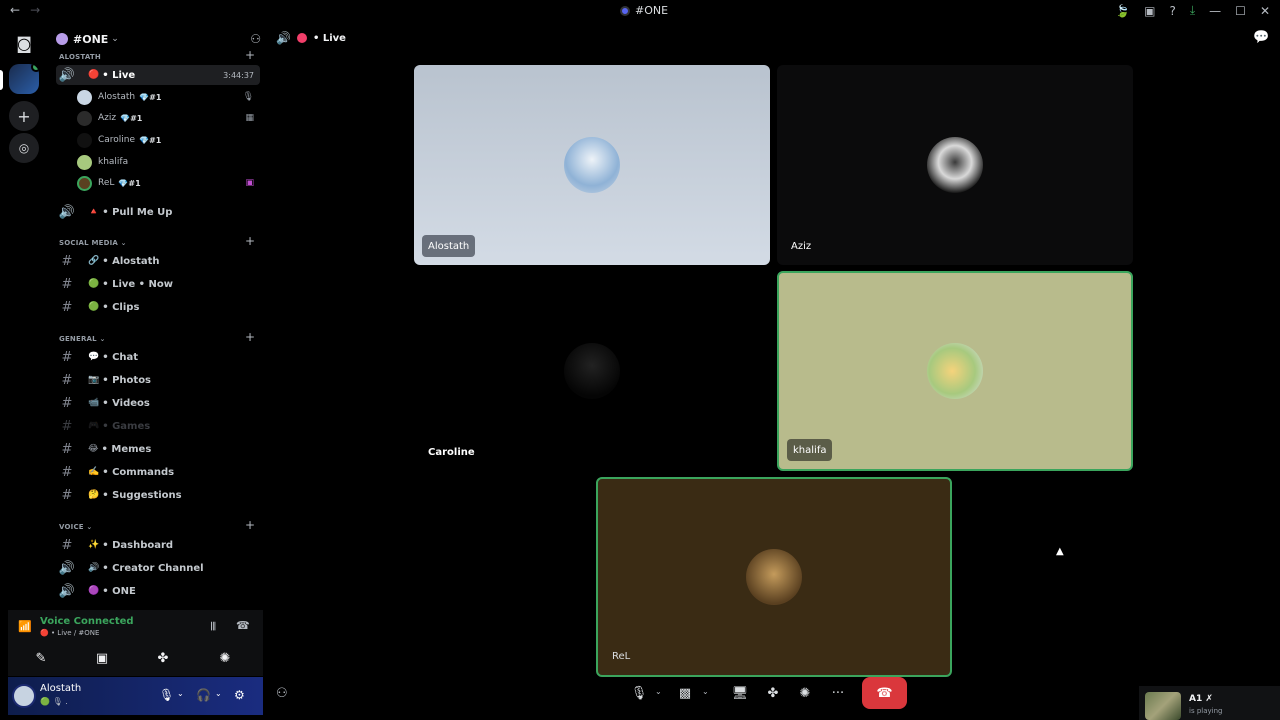 Image resolution: width=1280 pixels, height=720 pixels. I want to click on maximize-icon: ☐, so click(1240, 11).